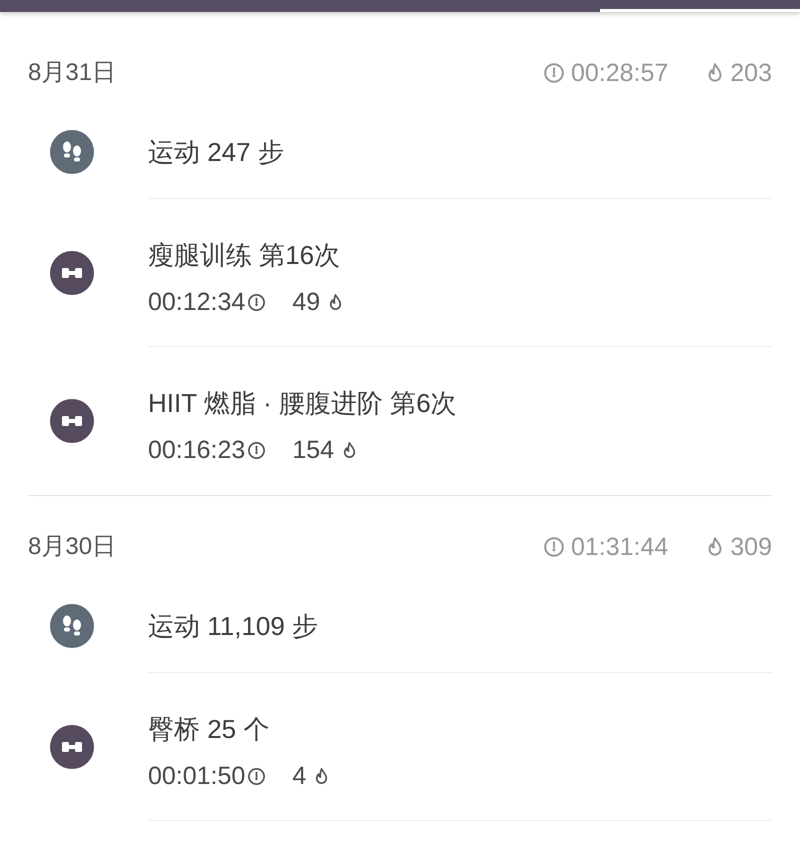 The width and height of the screenshot is (800, 854). Describe the element at coordinates (700, 6) in the screenshot. I see `tab` at that location.